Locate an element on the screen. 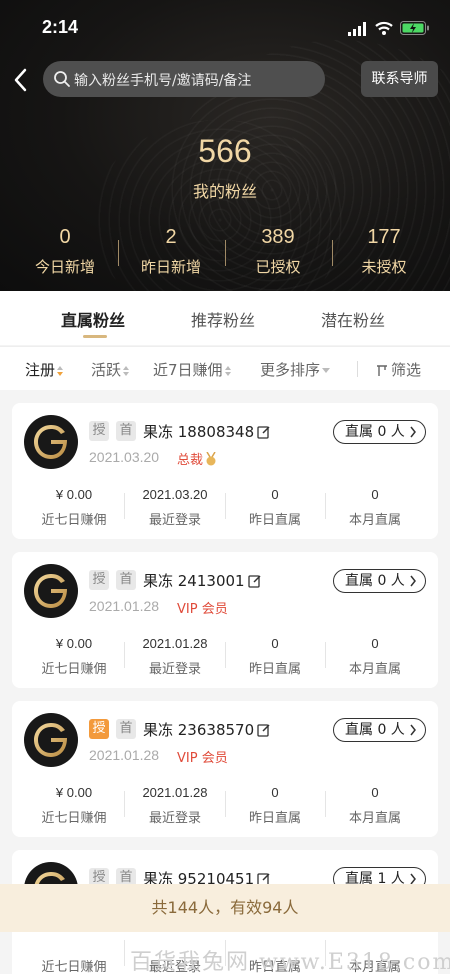  stat-label: 已授权 is located at coordinates (278, 267).